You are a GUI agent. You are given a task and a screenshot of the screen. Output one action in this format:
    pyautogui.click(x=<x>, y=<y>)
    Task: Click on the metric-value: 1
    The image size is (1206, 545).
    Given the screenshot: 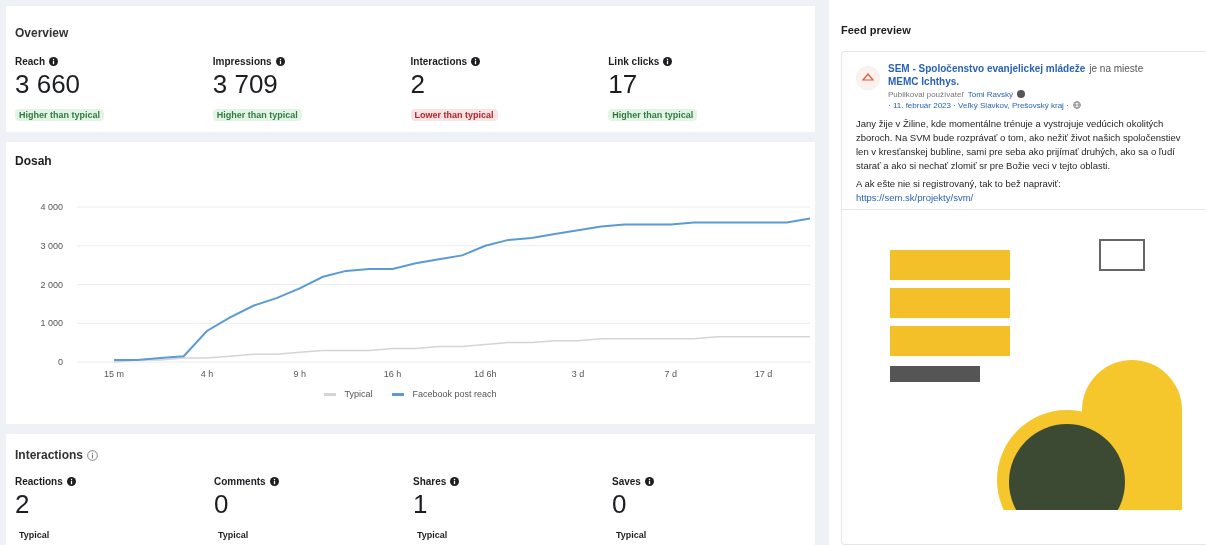 What is the action you would take?
    pyautogui.click(x=421, y=504)
    